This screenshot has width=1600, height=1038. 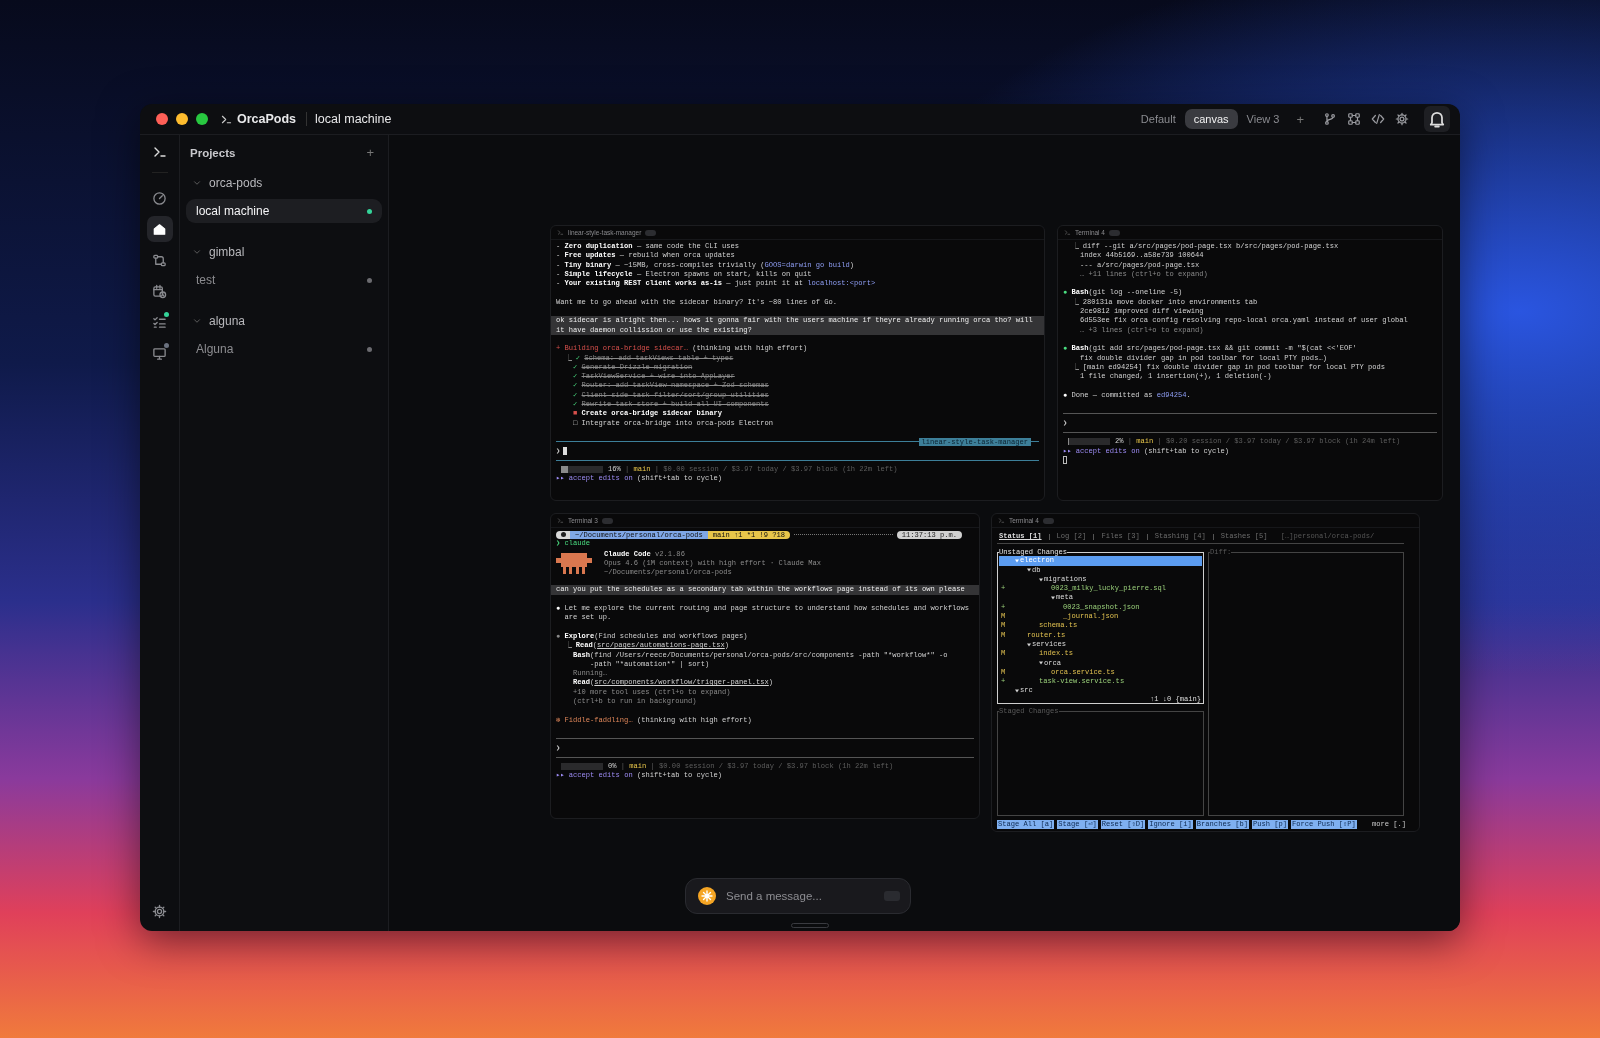 I want to click on code-icon, so click(x=1378, y=119).